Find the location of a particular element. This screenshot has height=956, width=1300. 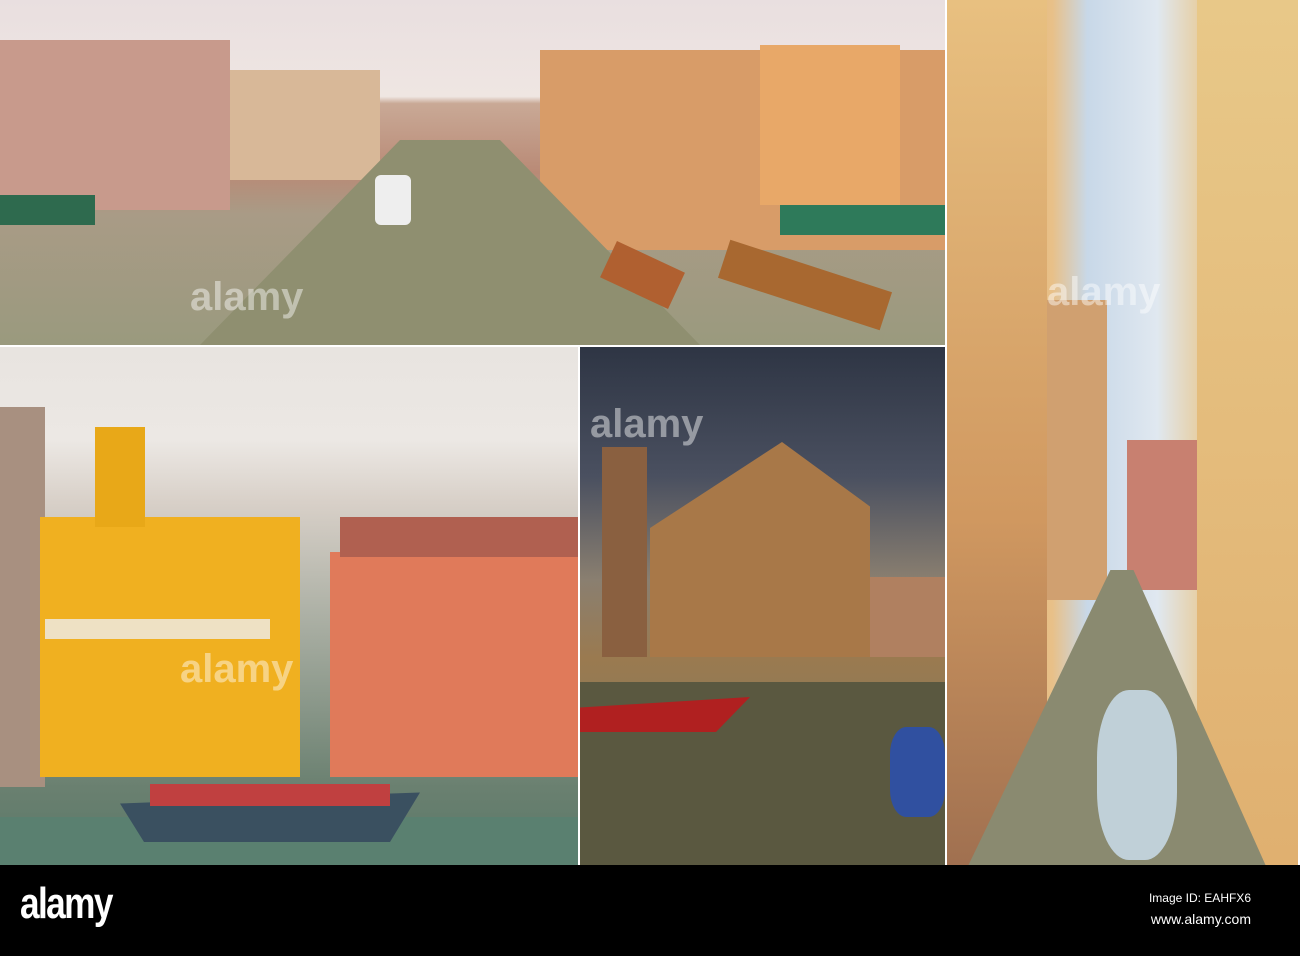

alamy-logo: alamy is located at coordinates (66, 903).